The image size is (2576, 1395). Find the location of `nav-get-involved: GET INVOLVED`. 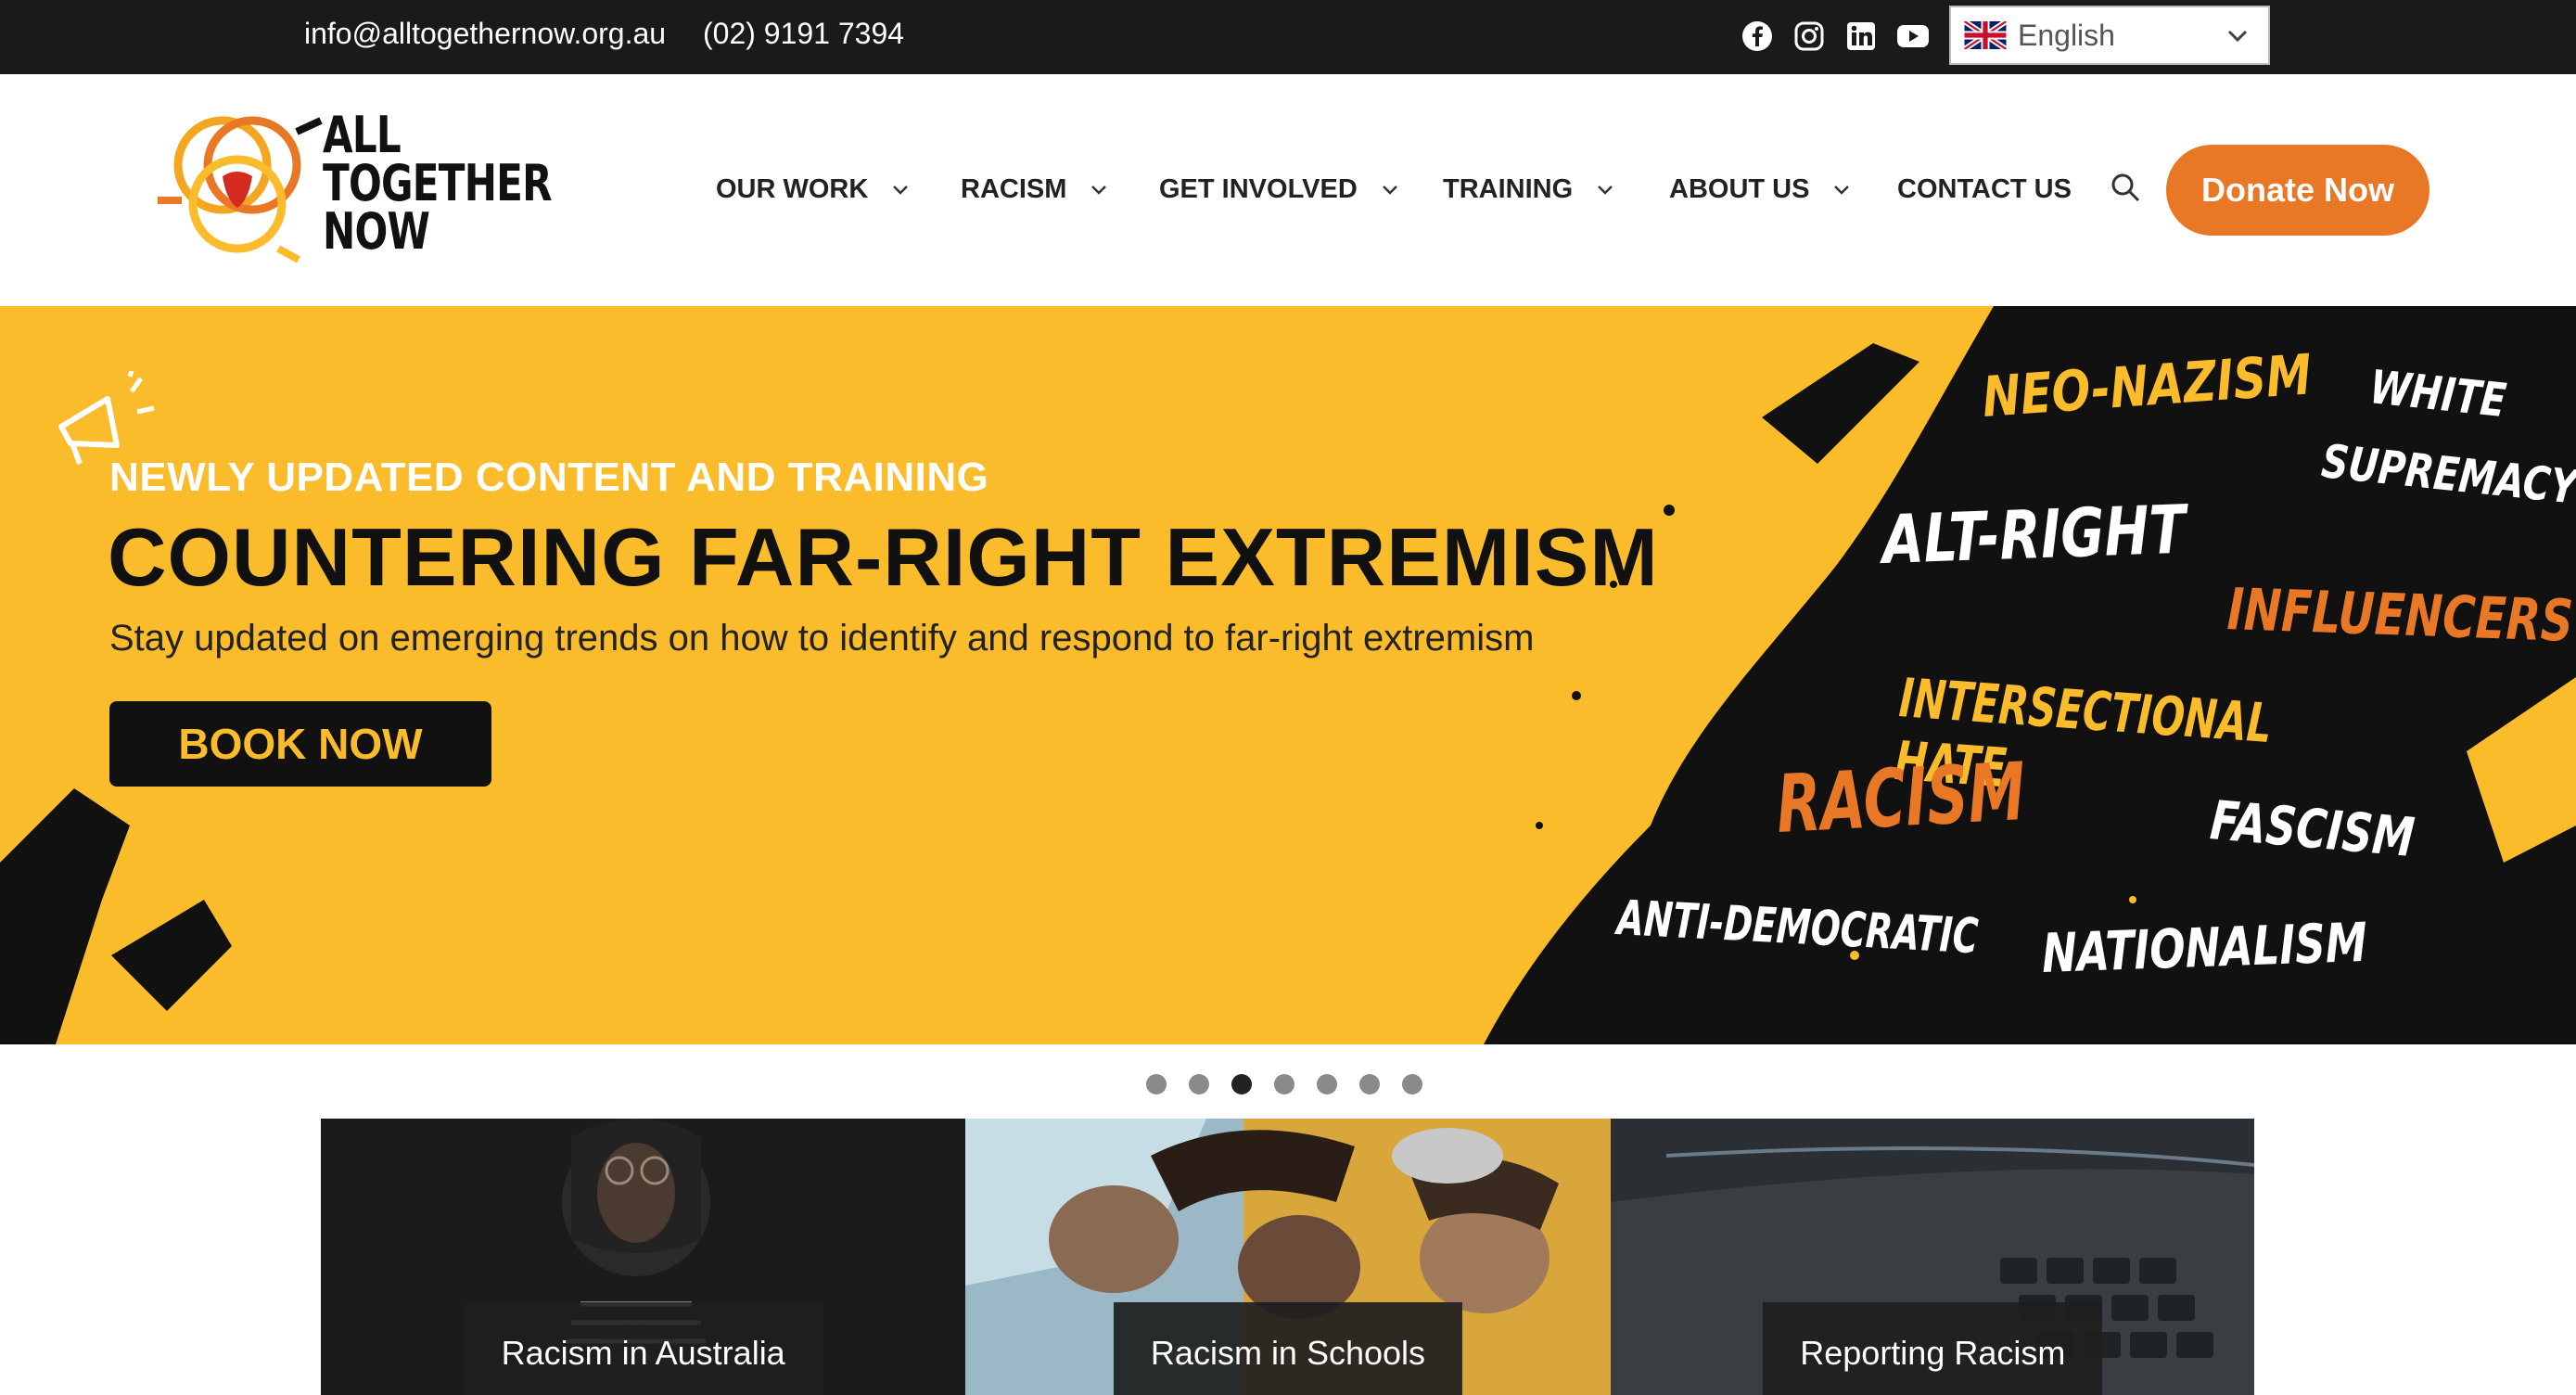

nav-get-involved: GET INVOLVED is located at coordinates (1278, 189).